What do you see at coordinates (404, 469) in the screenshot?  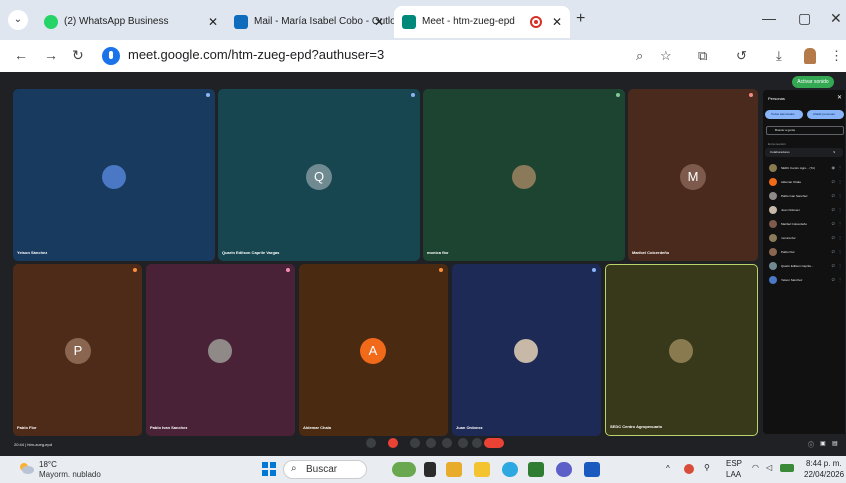 I see `taskbar-widget-icon` at bounding box center [404, 469].